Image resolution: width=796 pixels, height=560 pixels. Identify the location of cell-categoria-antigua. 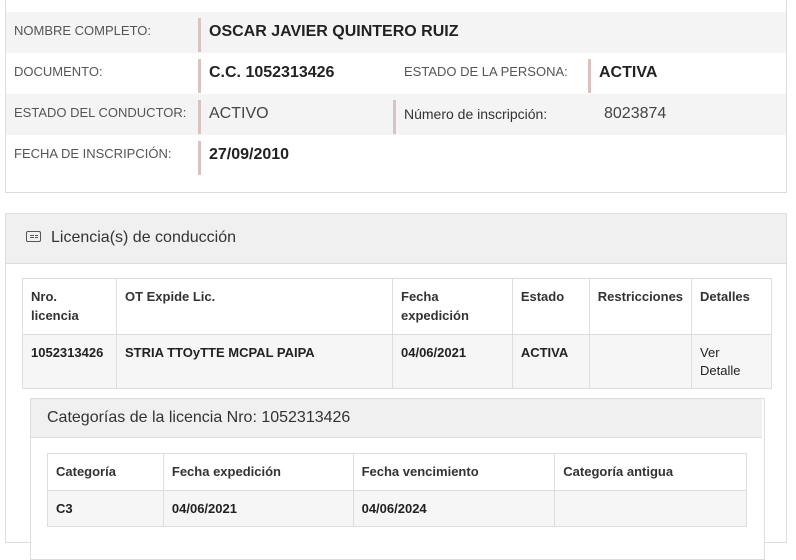
(650, 508).